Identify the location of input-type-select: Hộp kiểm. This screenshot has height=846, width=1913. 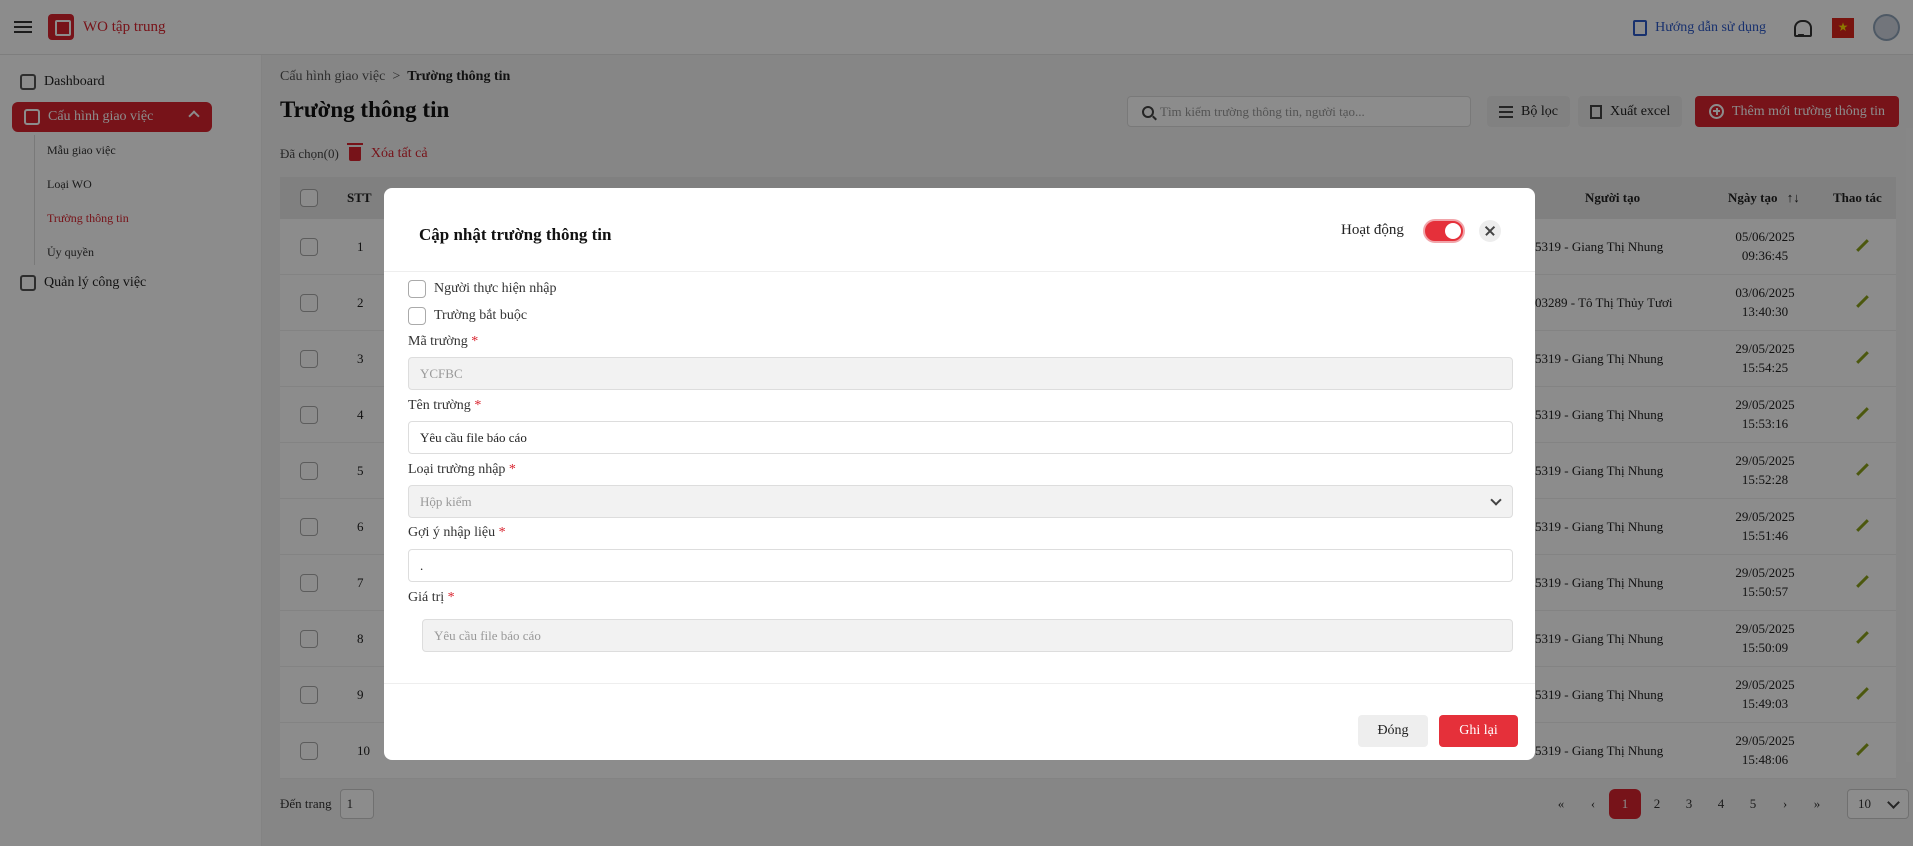
(960, 501).